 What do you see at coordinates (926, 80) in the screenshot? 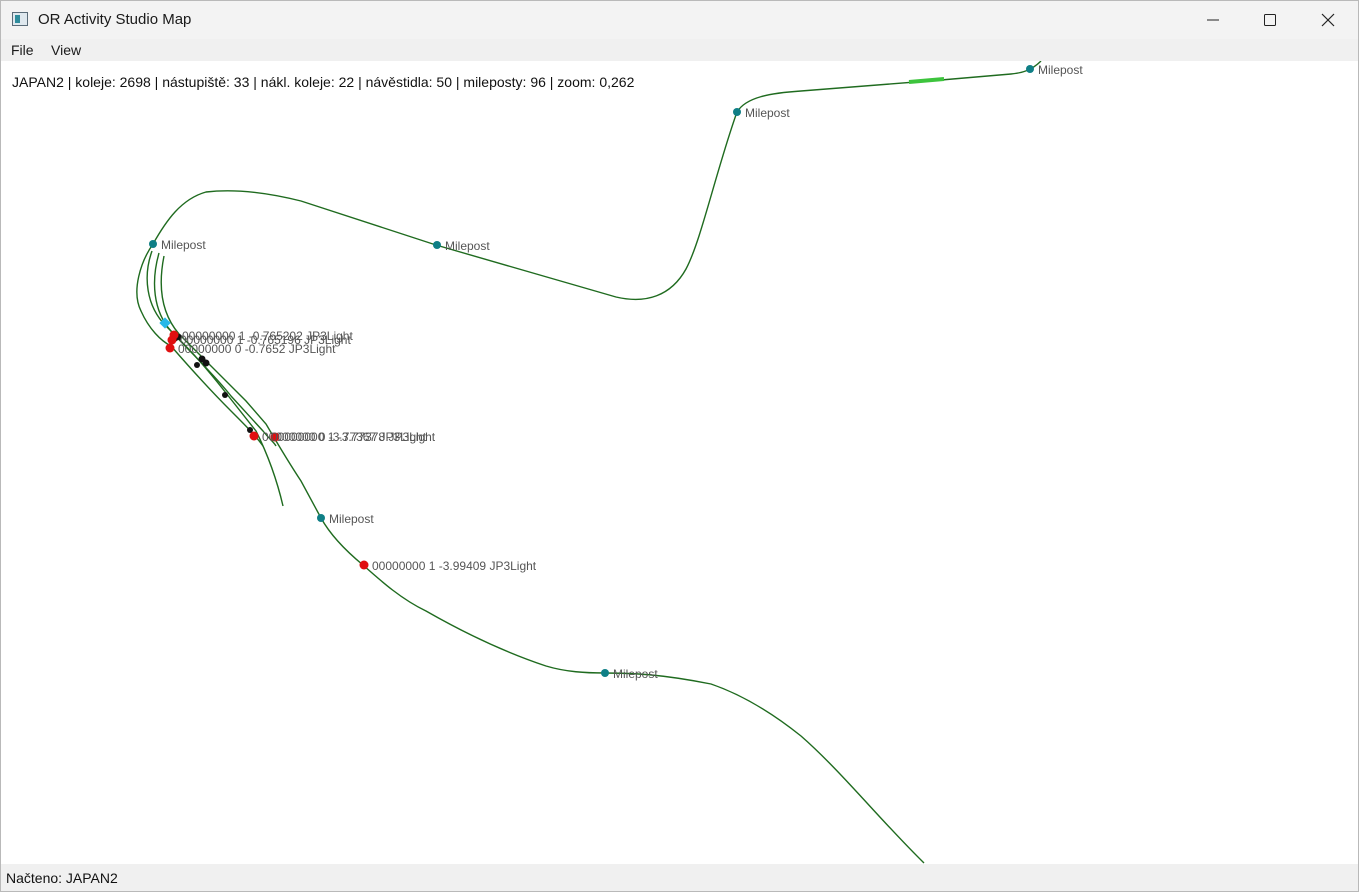
I see `platform-marker` at bounding box center [926, 80].